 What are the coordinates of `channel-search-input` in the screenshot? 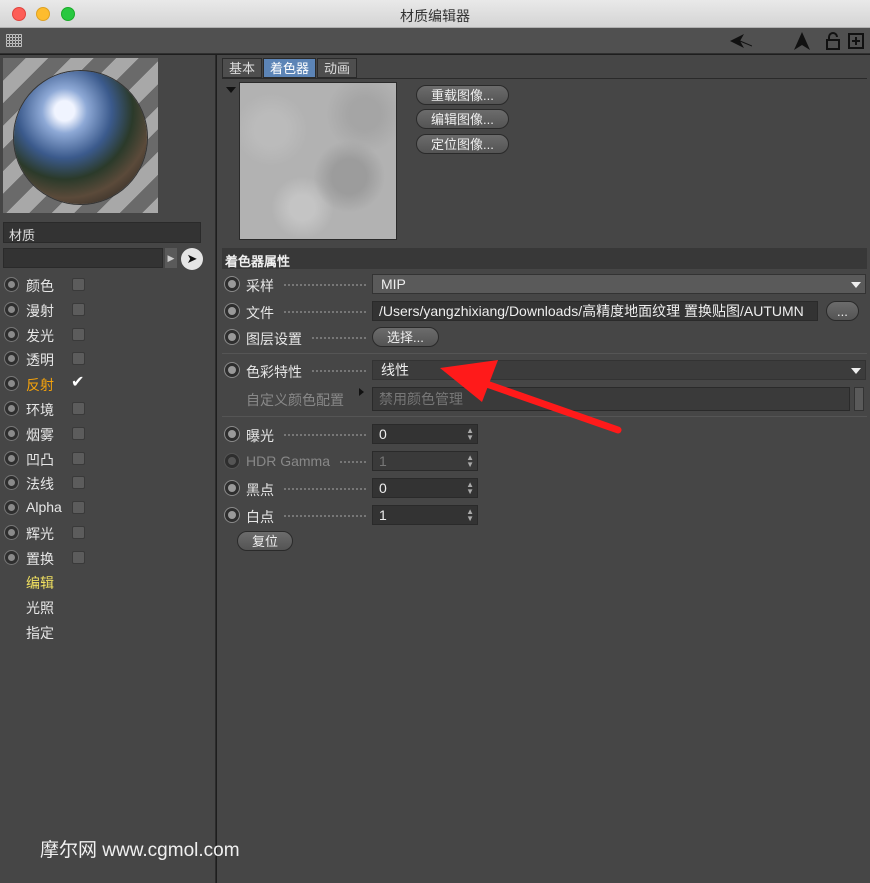 It's located at (83, 258).